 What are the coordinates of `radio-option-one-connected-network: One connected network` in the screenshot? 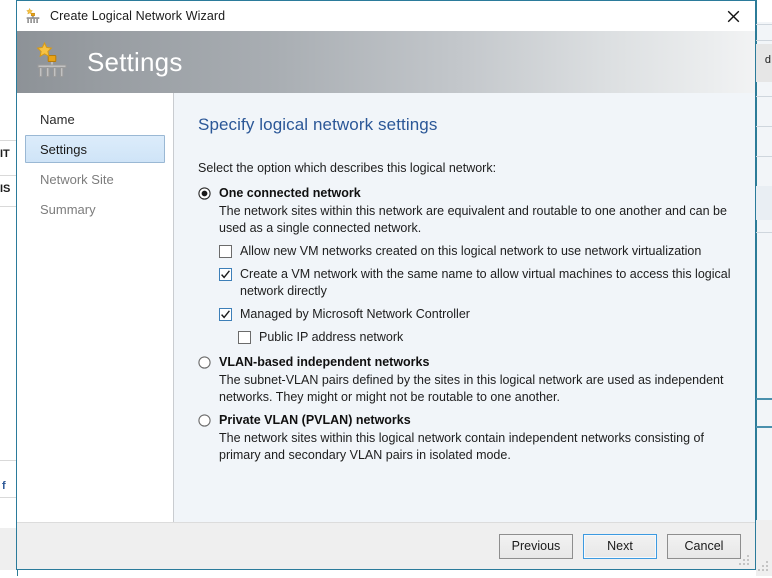 It's located at (467, 193).